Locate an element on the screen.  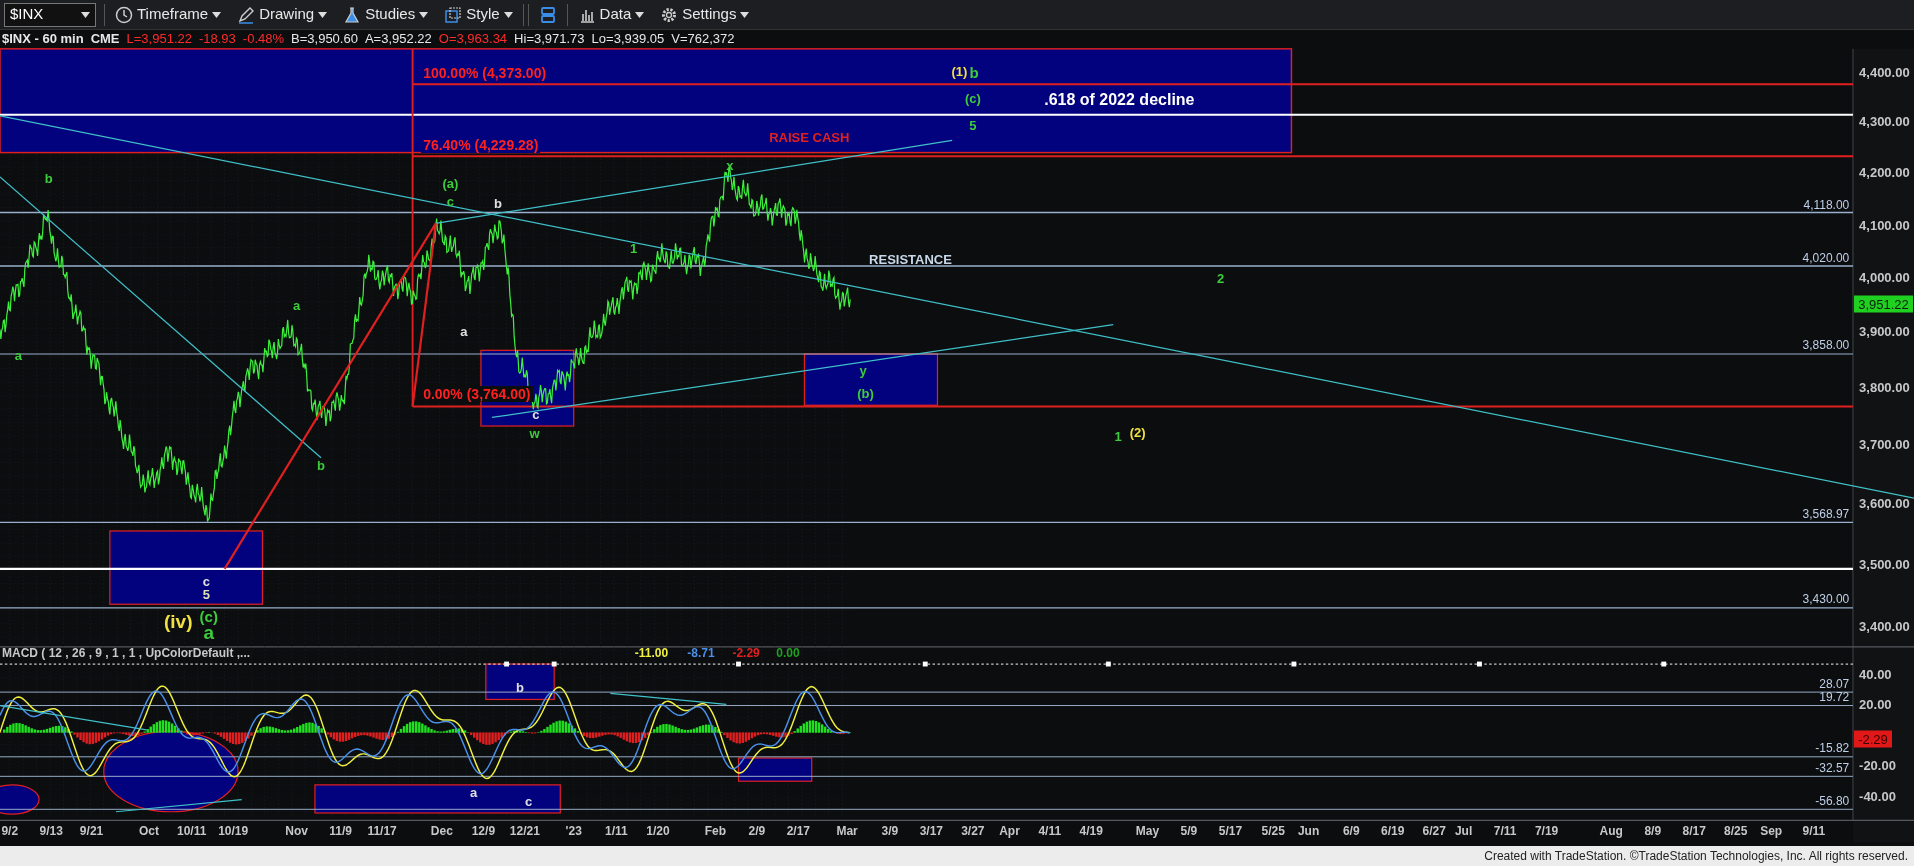
date-axis-label: 11/17 is located at coordinates (382, 831).